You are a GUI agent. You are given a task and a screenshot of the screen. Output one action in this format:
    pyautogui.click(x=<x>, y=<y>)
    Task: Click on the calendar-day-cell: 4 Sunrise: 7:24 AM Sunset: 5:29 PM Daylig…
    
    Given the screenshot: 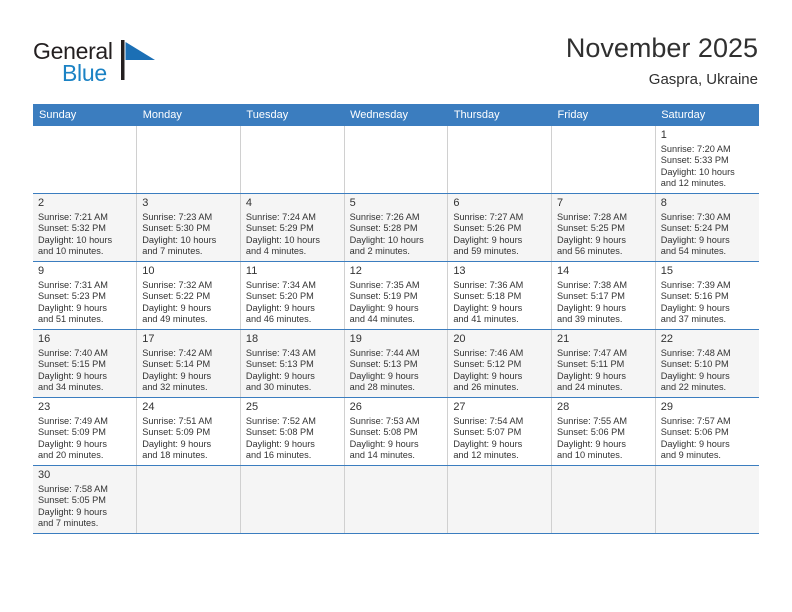 What is the action you would take?
    pyautogui.click(x=292, y=227)
    